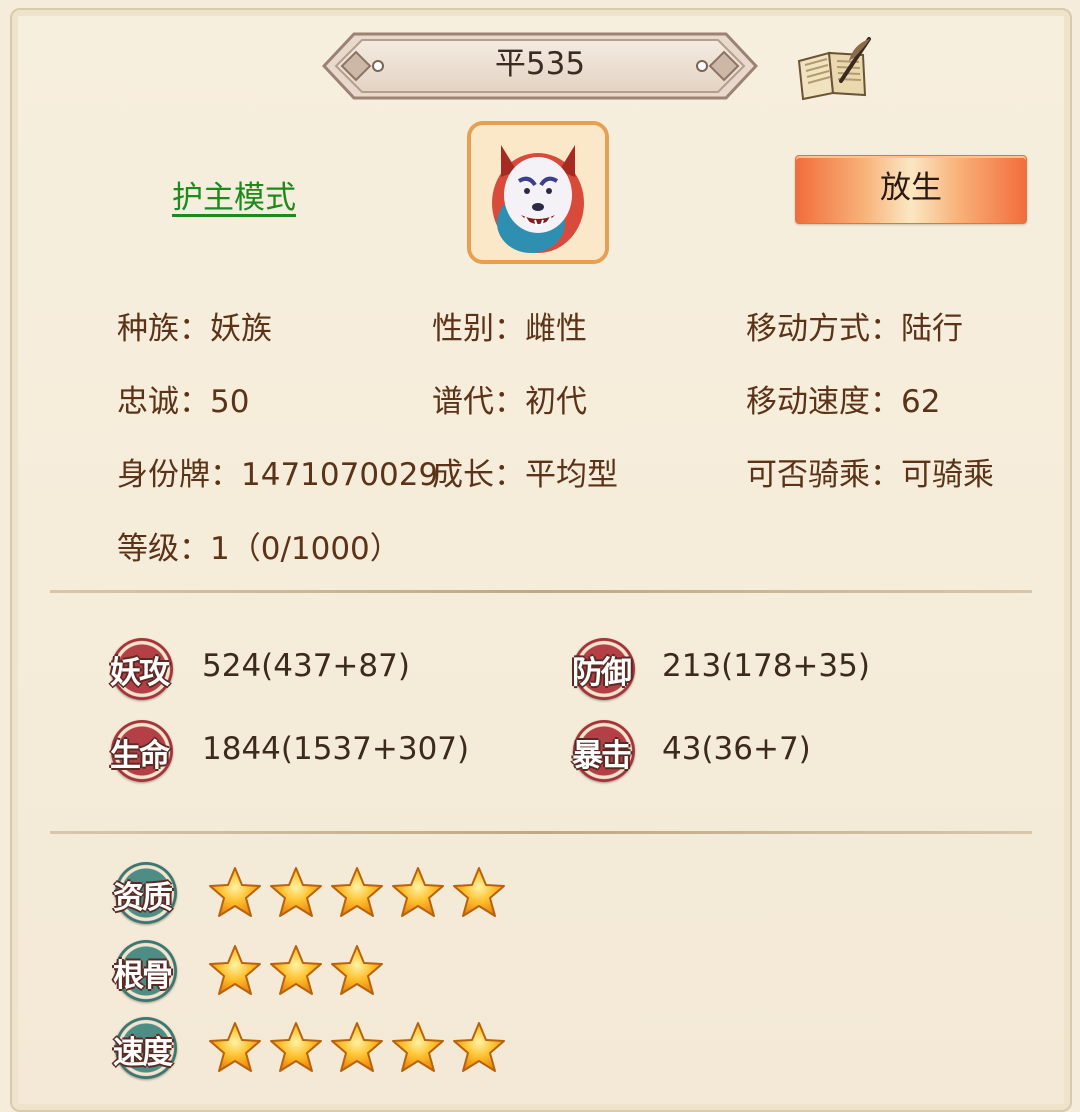 This screenshot has width=1080, height=1112. I want to click on pet-wolf-avatar, so click(538, 192).